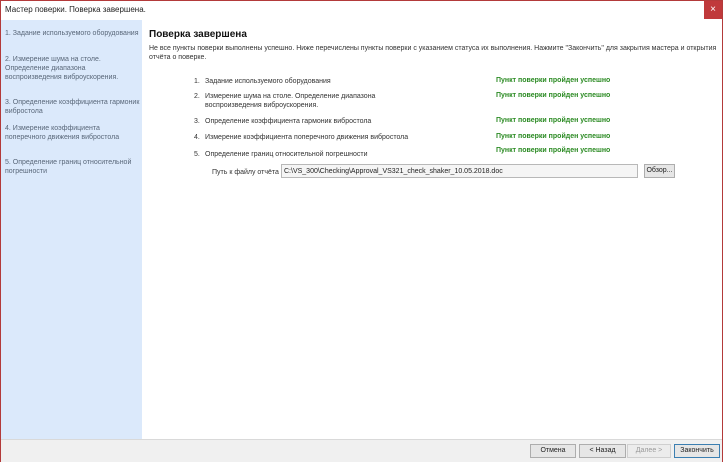 The image size is (723, 462). What do you see at coordinates (361, 10) in the screenshot?
I see `title-bar: Мастер поверки. Поверка завершена. ×` at bounding box center [361, 10].